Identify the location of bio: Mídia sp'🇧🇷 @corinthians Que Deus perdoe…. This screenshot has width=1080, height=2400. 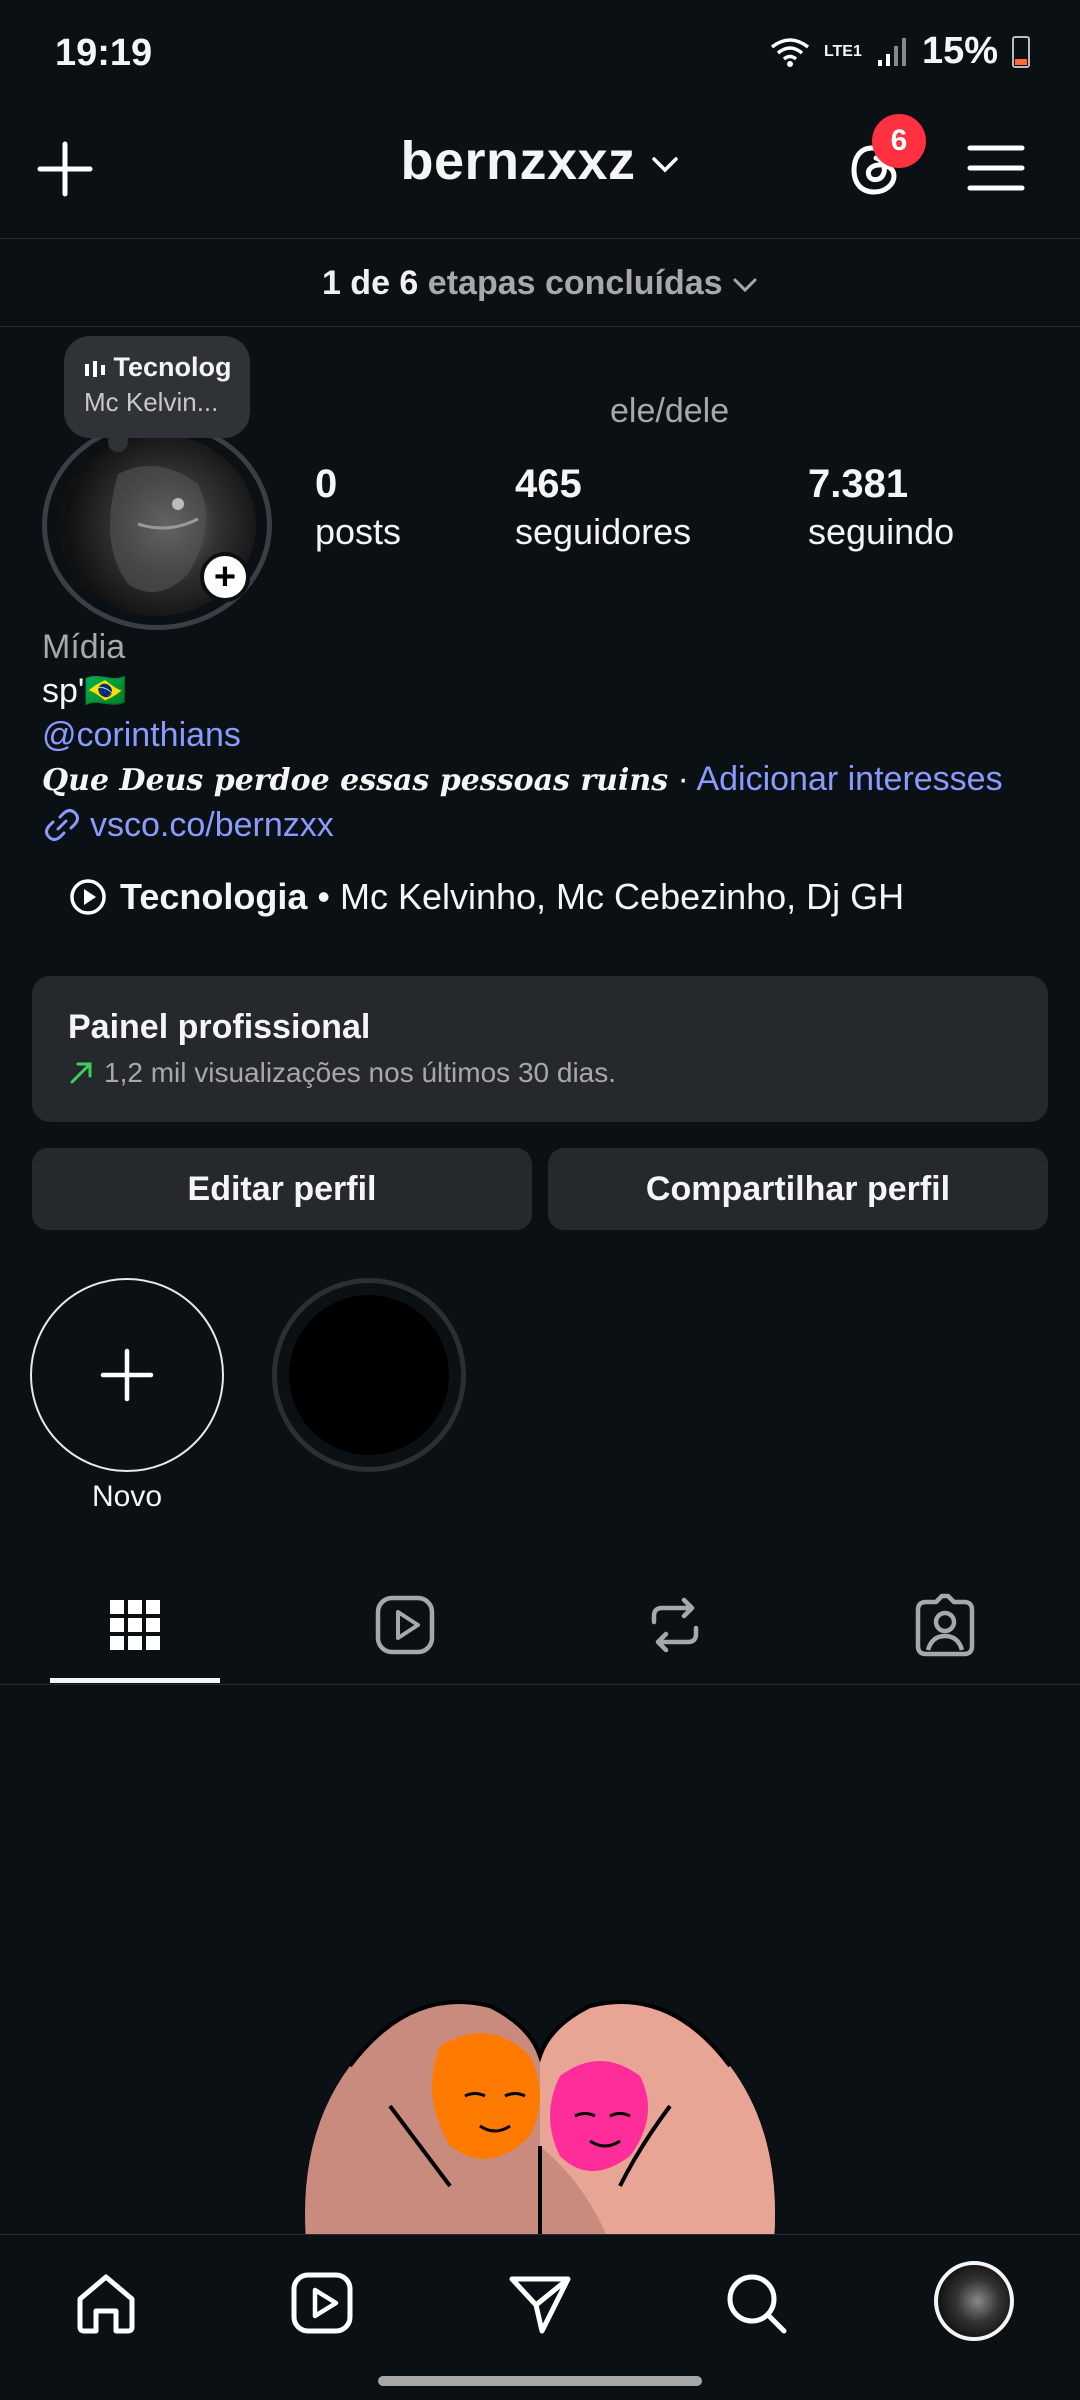
(522, 736).